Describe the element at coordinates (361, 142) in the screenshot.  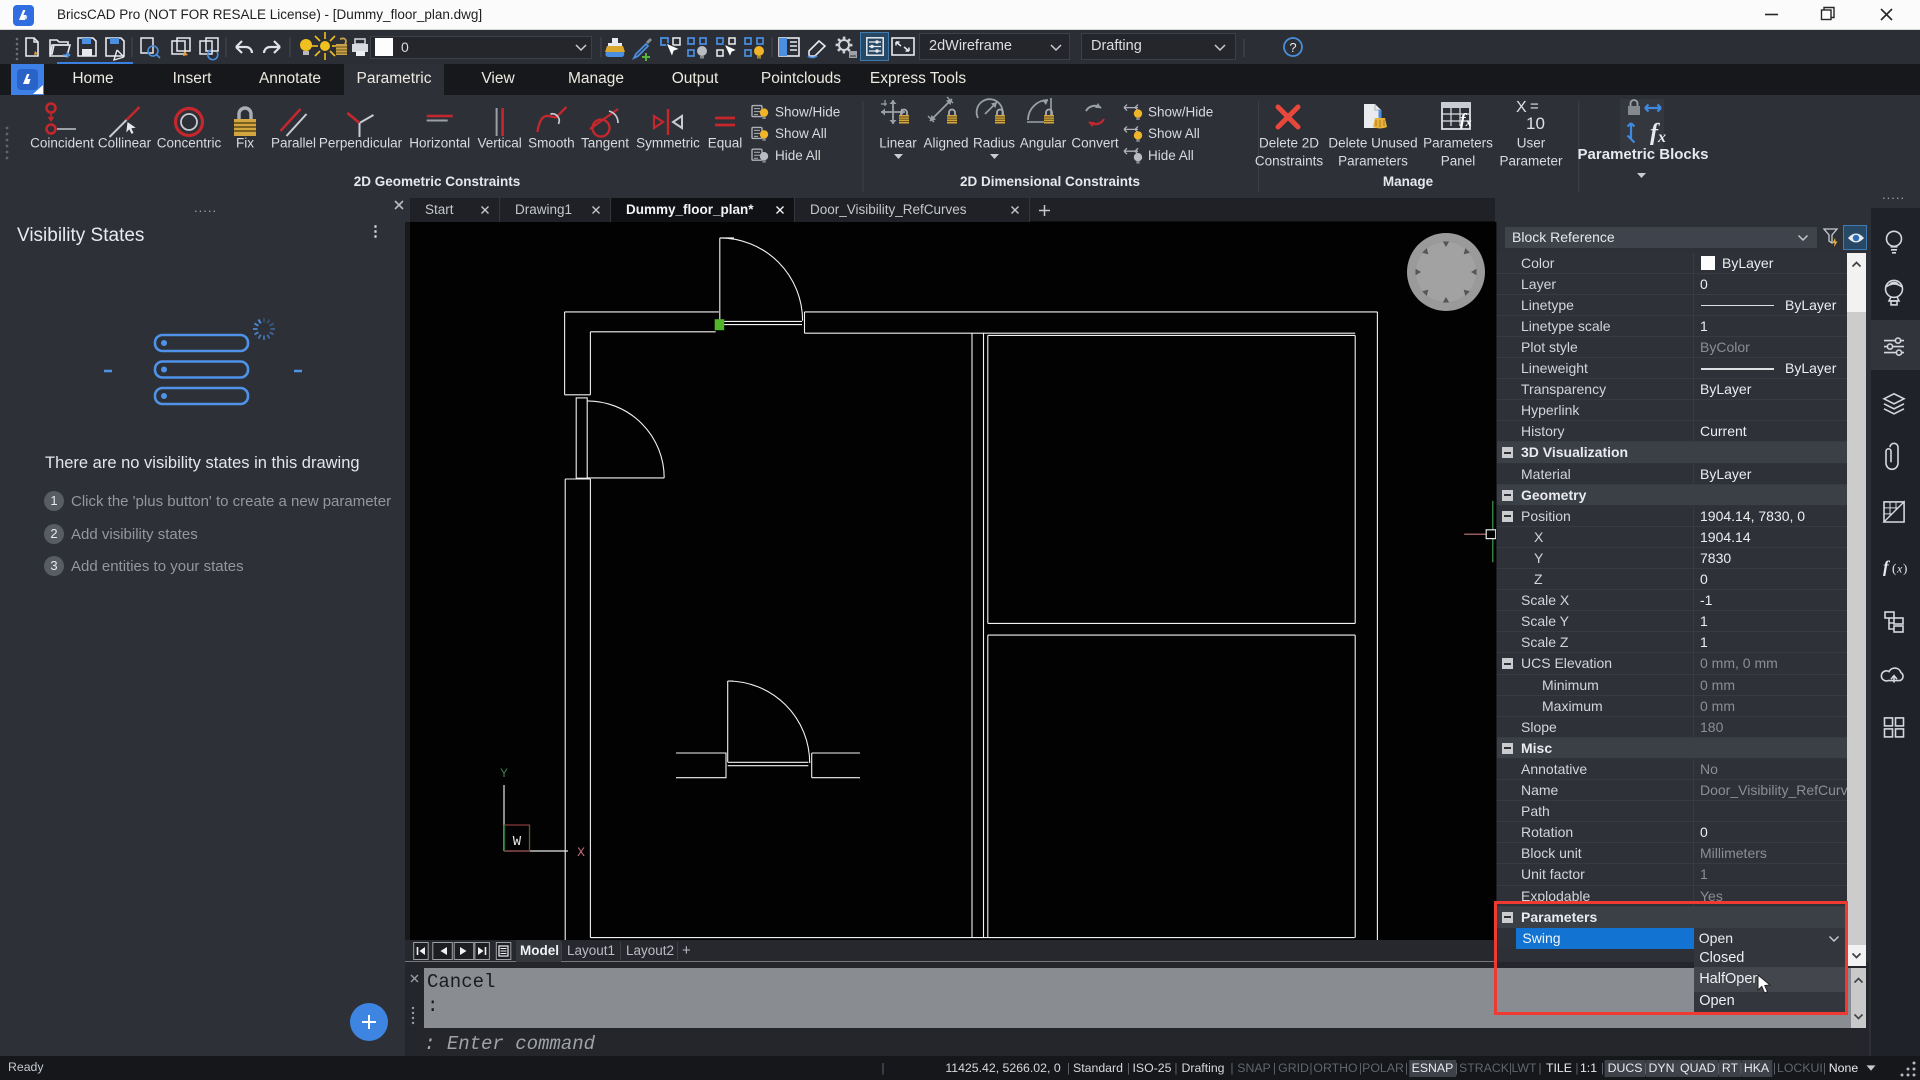
I see `svg-text: Perpendicular` at that location.